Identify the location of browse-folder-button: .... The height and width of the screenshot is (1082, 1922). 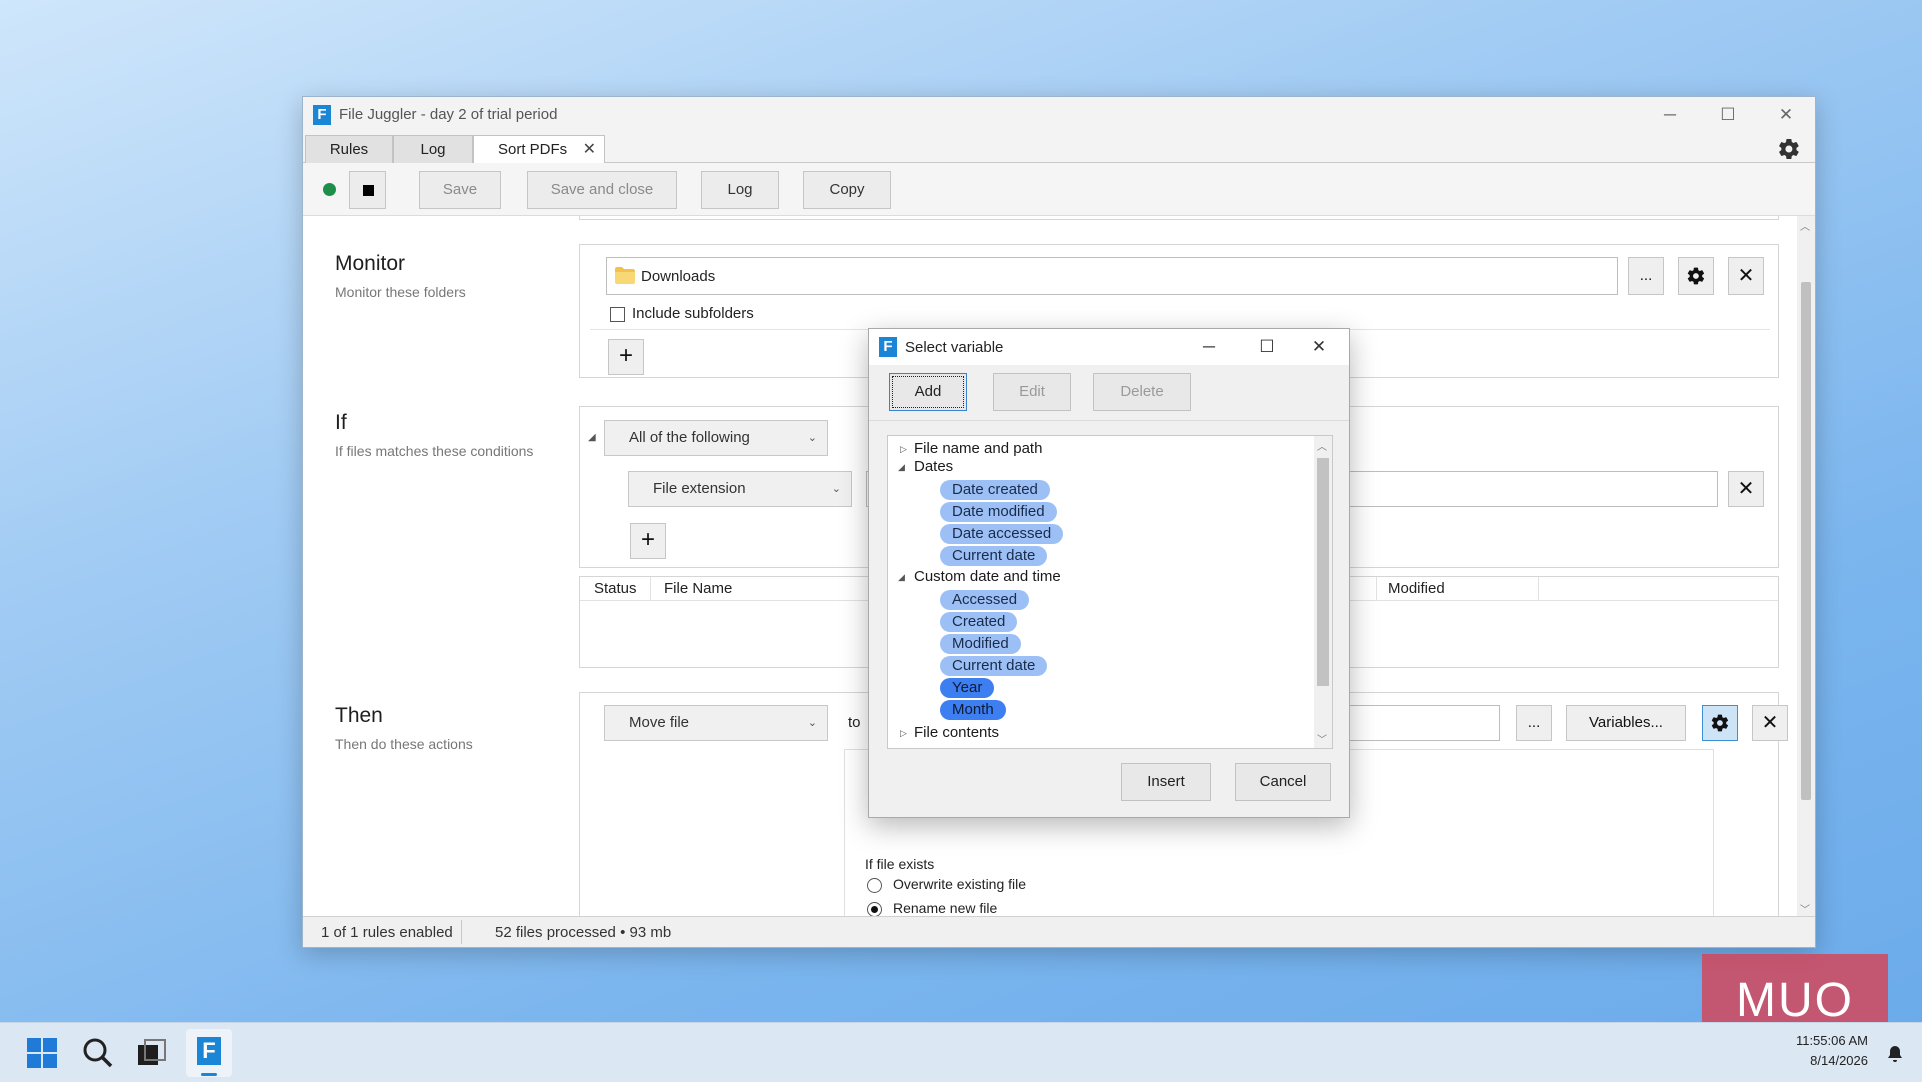
(1646, 276).